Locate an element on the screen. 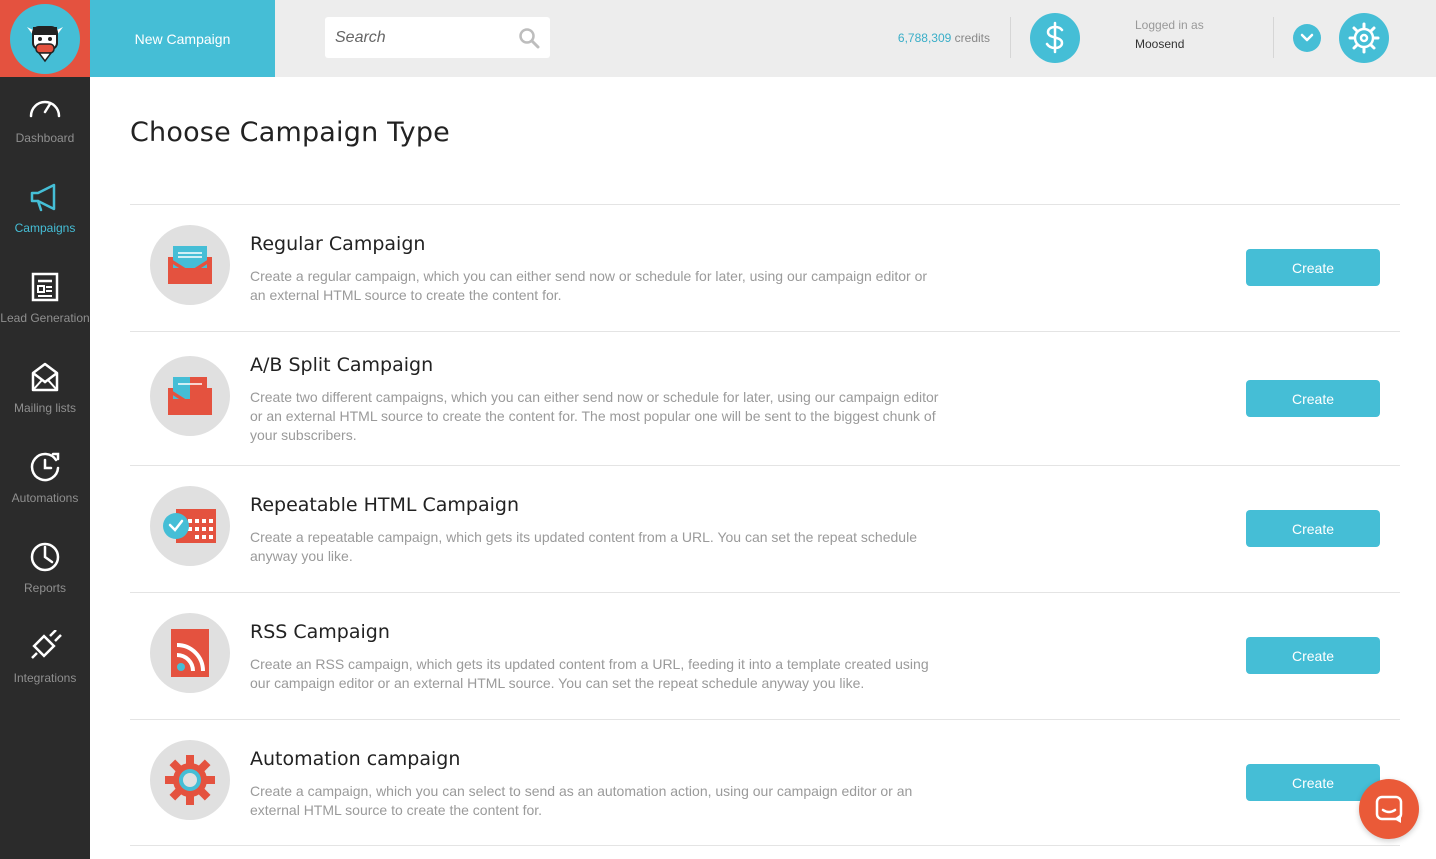  campaign-title: A/B Split Campaign is located at coordinates (342, 365).